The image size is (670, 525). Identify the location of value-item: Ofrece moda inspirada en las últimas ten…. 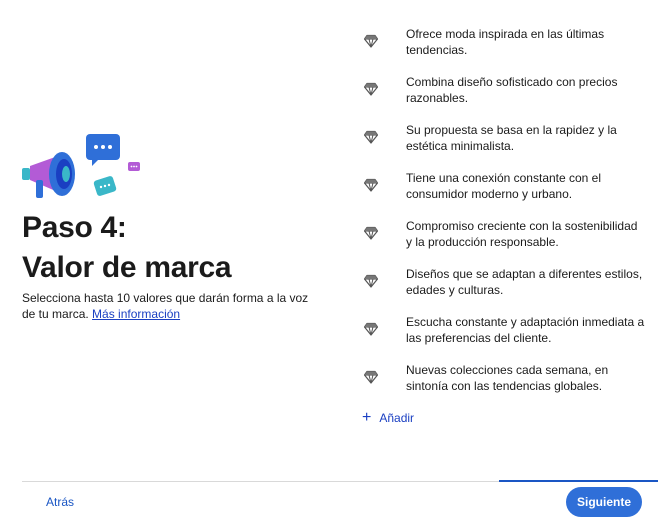
(510, 48).